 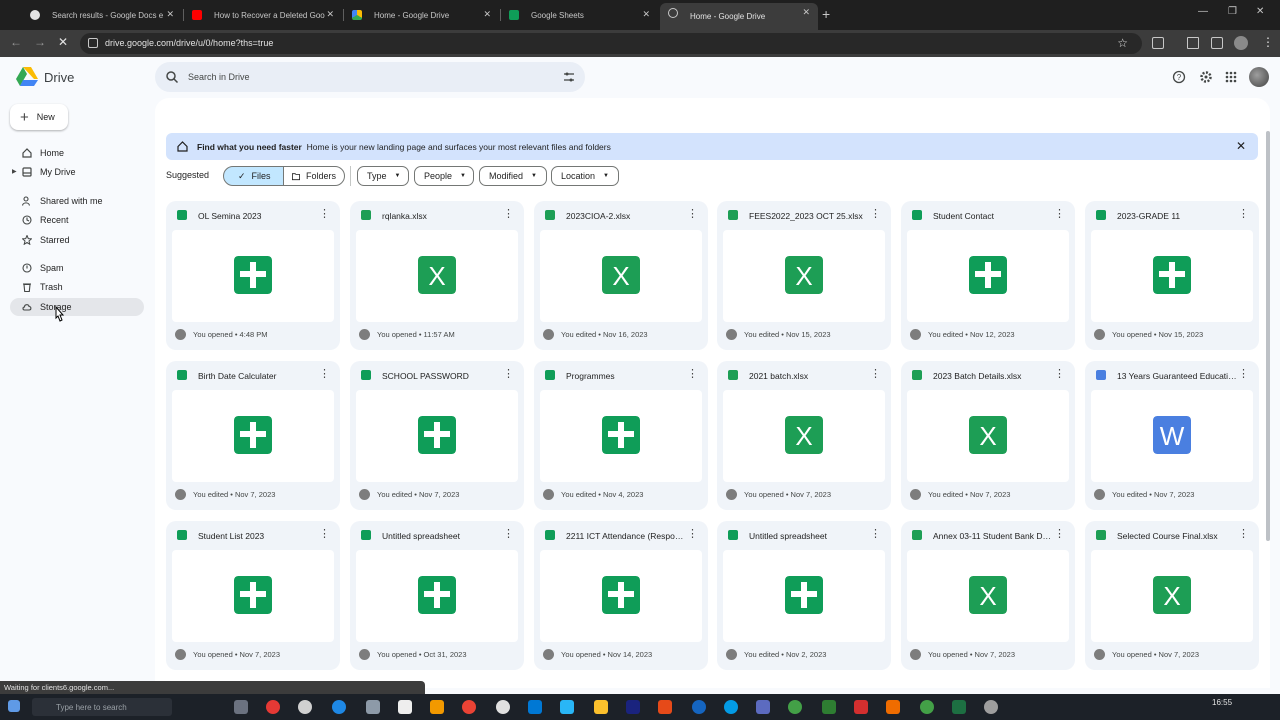 I want to click on excel-app-icon, so click(x=959, y=707).